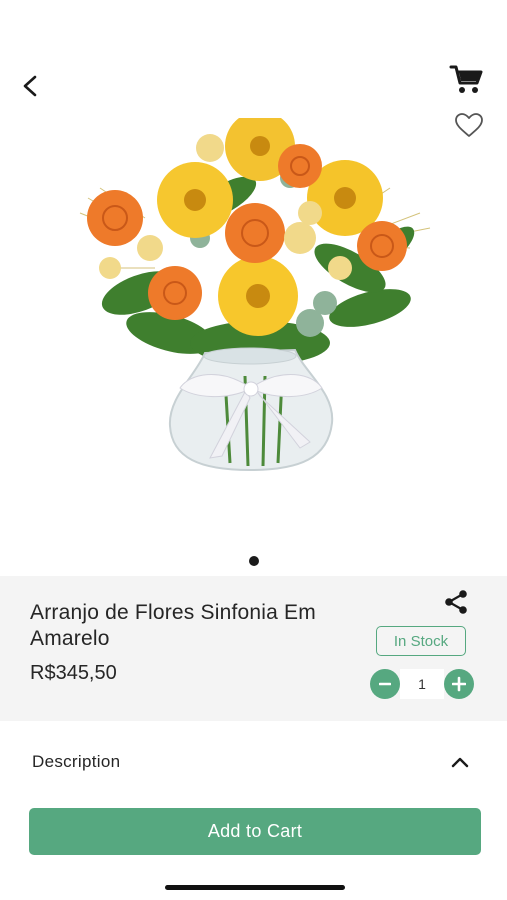  I want to click on cart-button, so click(467, 80).